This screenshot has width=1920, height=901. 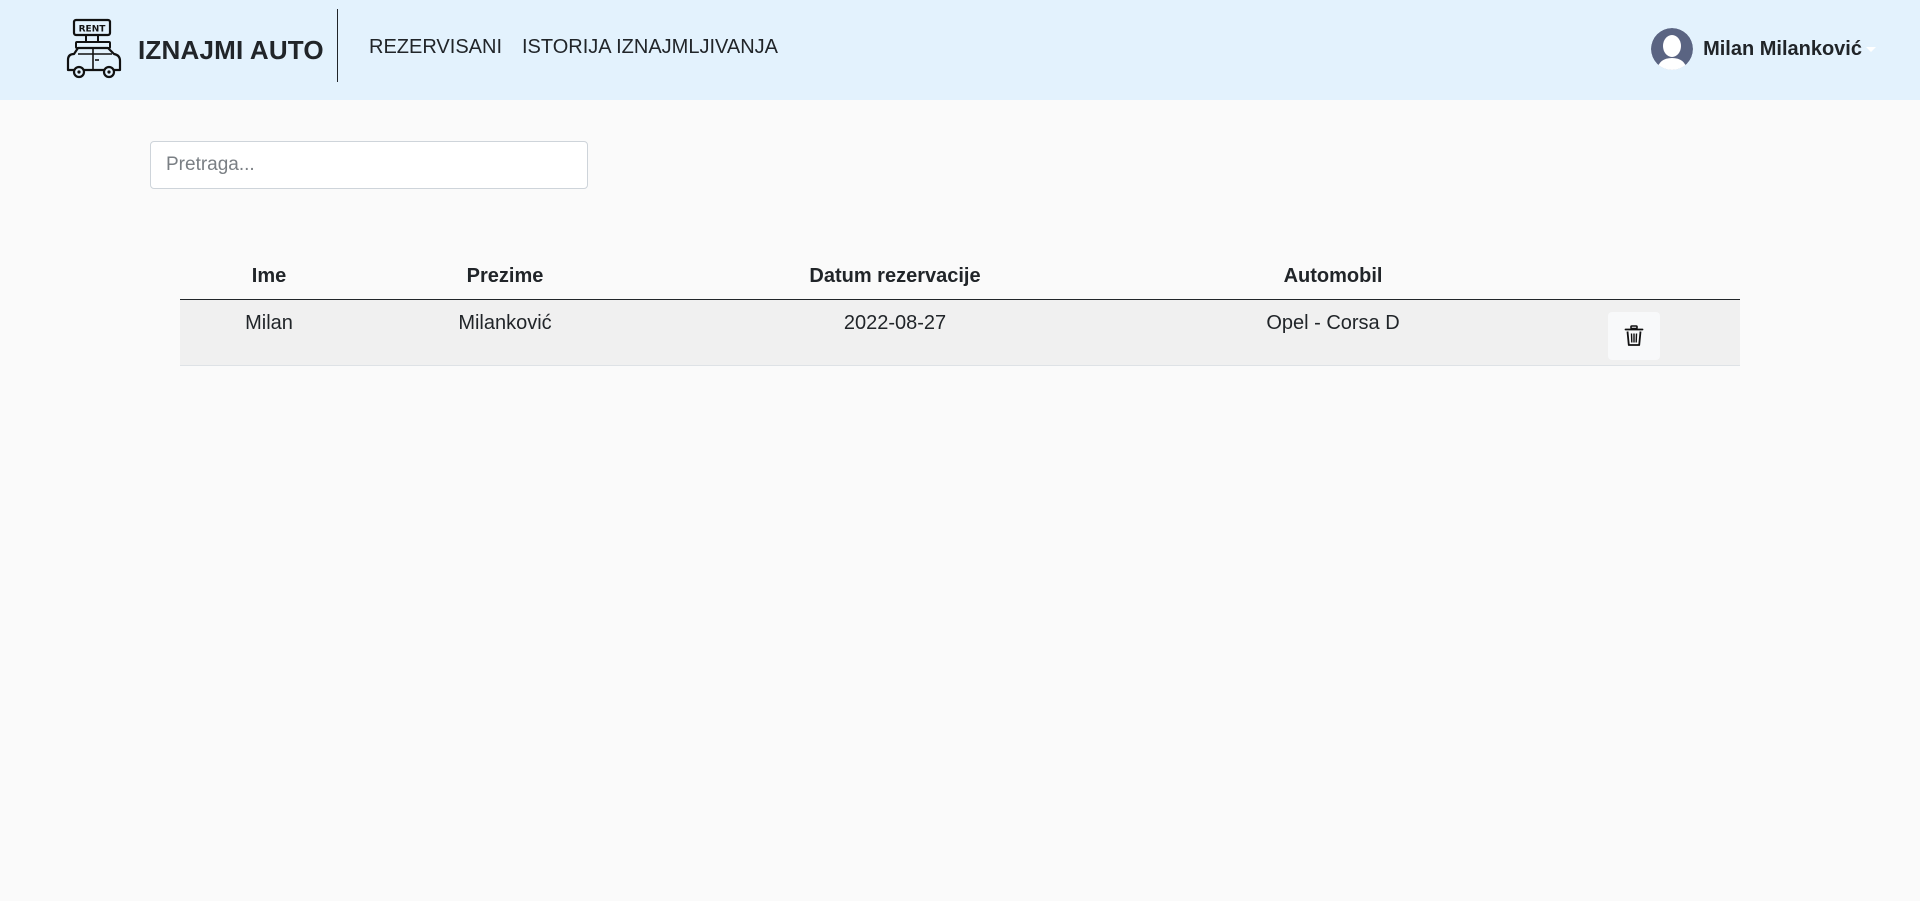 I want to click on nav-links: REZERVISANI ISTORIJA IZNAJMLJIVANJA, so click(x=573, y=47).